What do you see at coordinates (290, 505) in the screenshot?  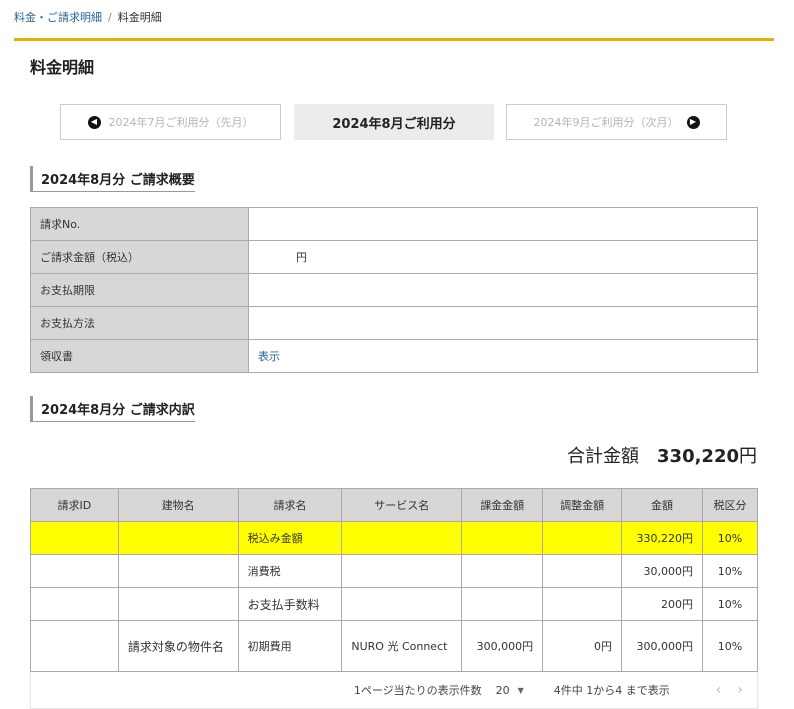 I see `column-header: 請求名` at bounding box center [290, 505].